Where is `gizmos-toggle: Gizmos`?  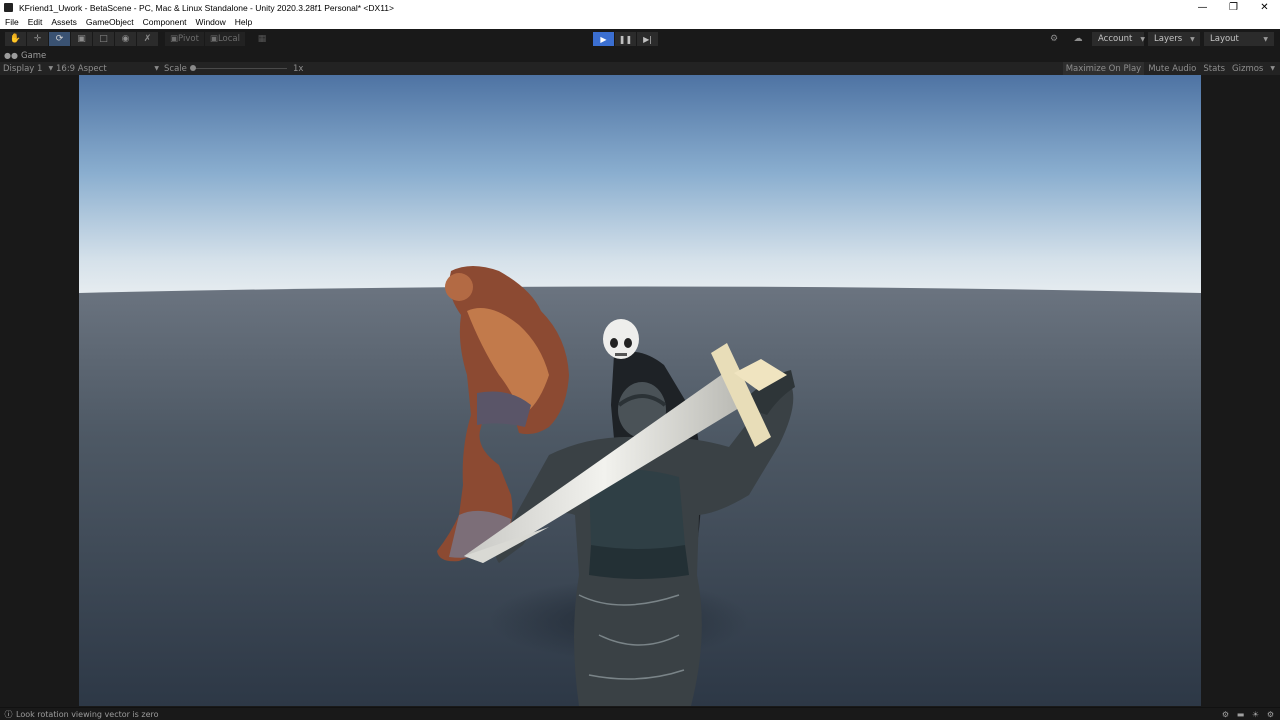 gizmos-toggle: Gizmos is located at coordinates (1247, 68).